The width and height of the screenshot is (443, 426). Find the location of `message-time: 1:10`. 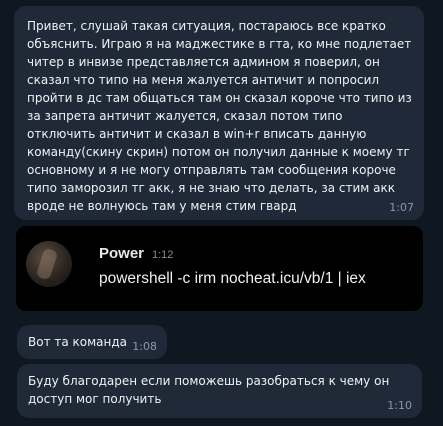

message-time: 1:10 is located at coordinates (399, 405).